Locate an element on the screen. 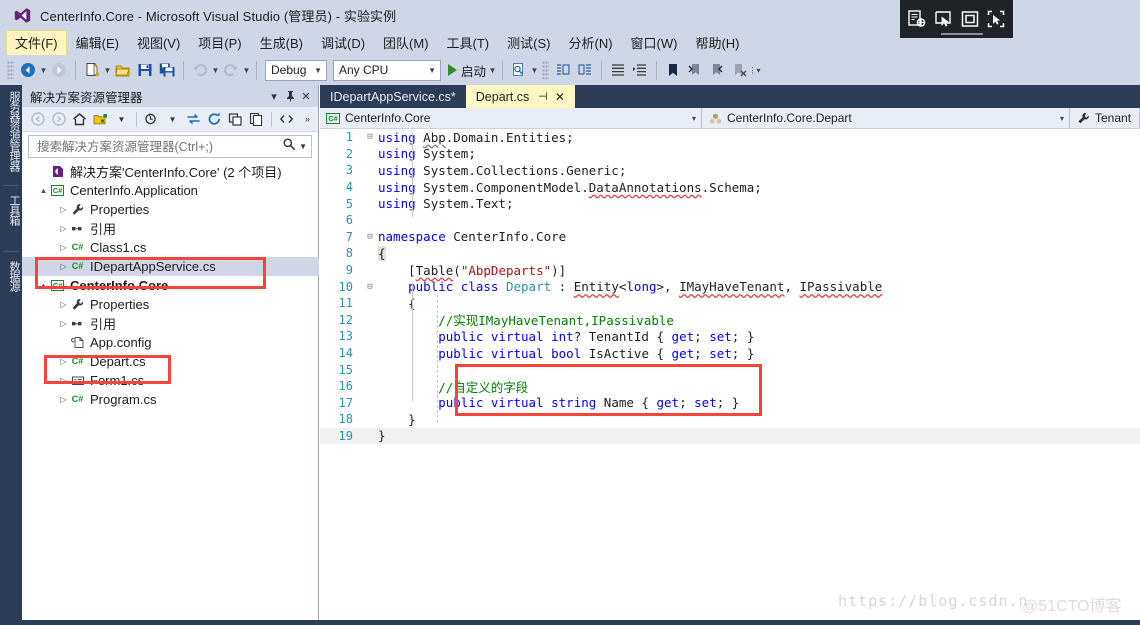 The height and width of the screenshot is (625, 1140). tree-item-properties: ▷ Properties is located at coordinates (170, 209).